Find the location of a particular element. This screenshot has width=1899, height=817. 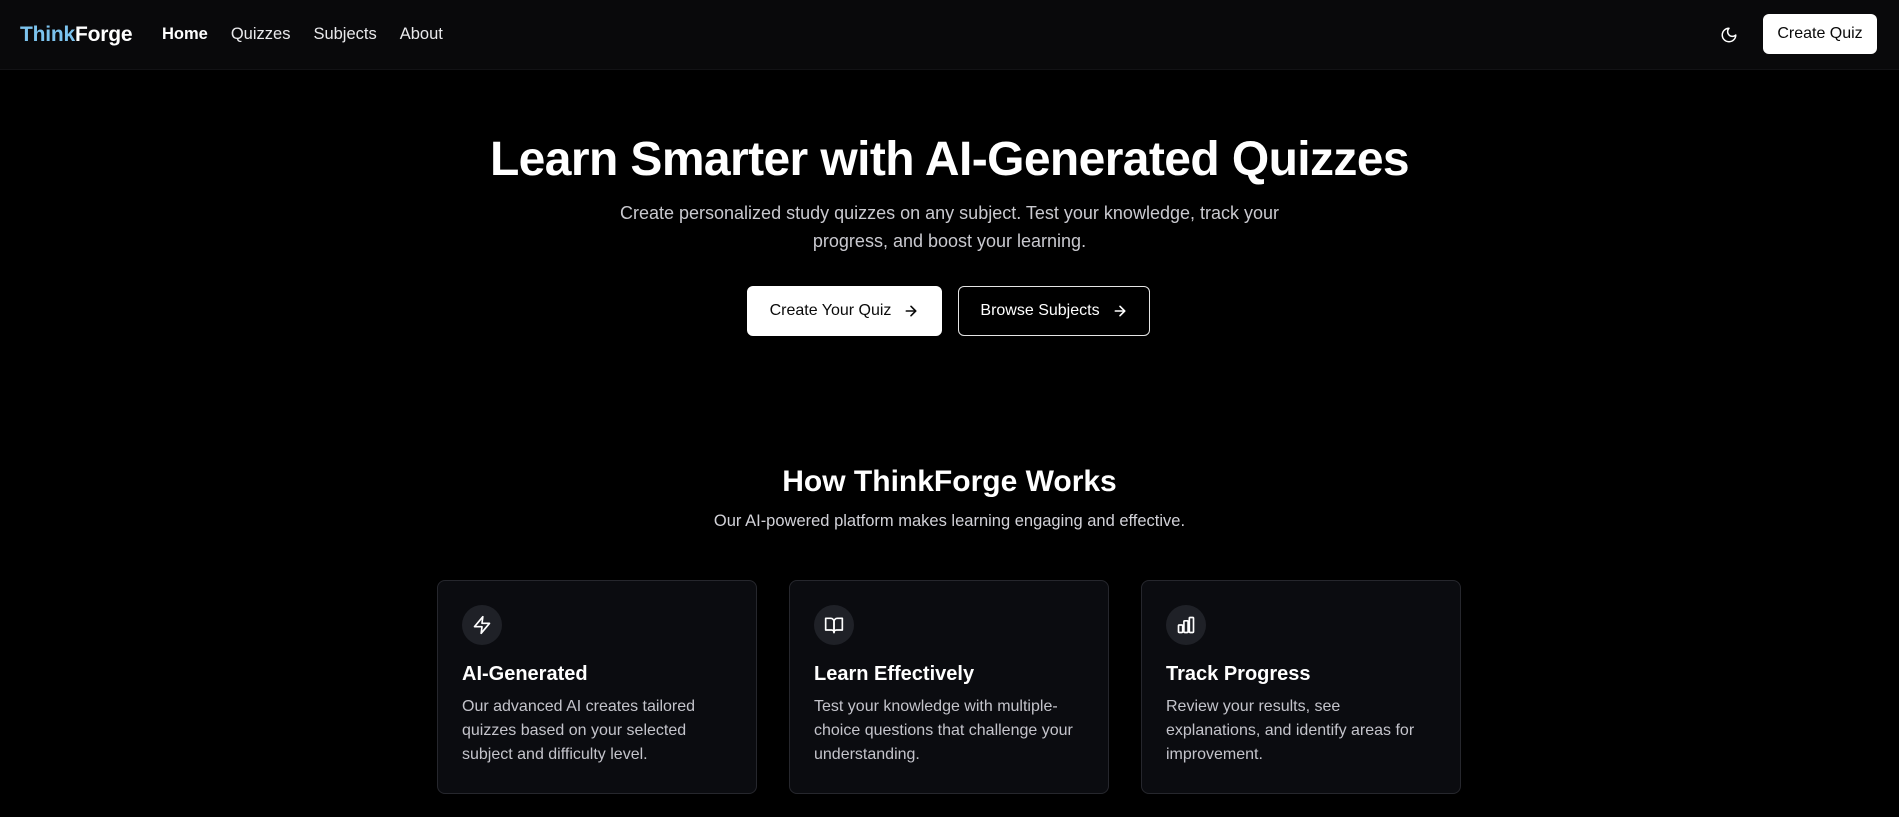

create-your-quiz-label: Create Your Quiz is located at coordinates (830, 310).